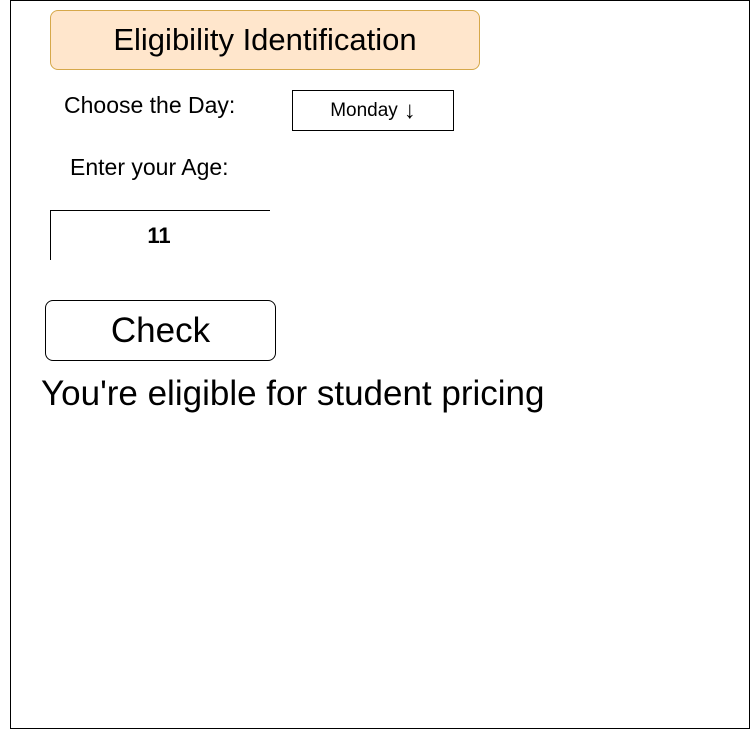 Image resolution: width=752 pixels, height=732 pixels. I want to click on page-title-text: Eligibility Identification, so click(265, 39).